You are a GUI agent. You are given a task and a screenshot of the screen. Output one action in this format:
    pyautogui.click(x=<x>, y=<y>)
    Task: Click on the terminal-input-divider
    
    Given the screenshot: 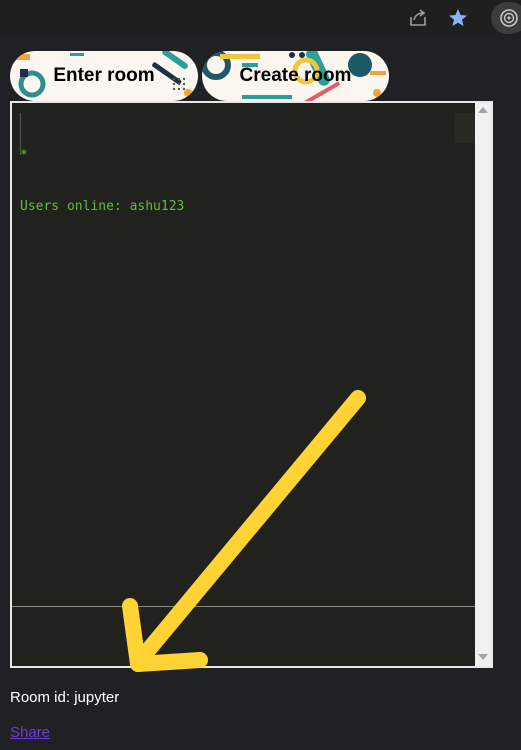 What is the action you would take?
    pyautogui.click(x=251, y=606)
    